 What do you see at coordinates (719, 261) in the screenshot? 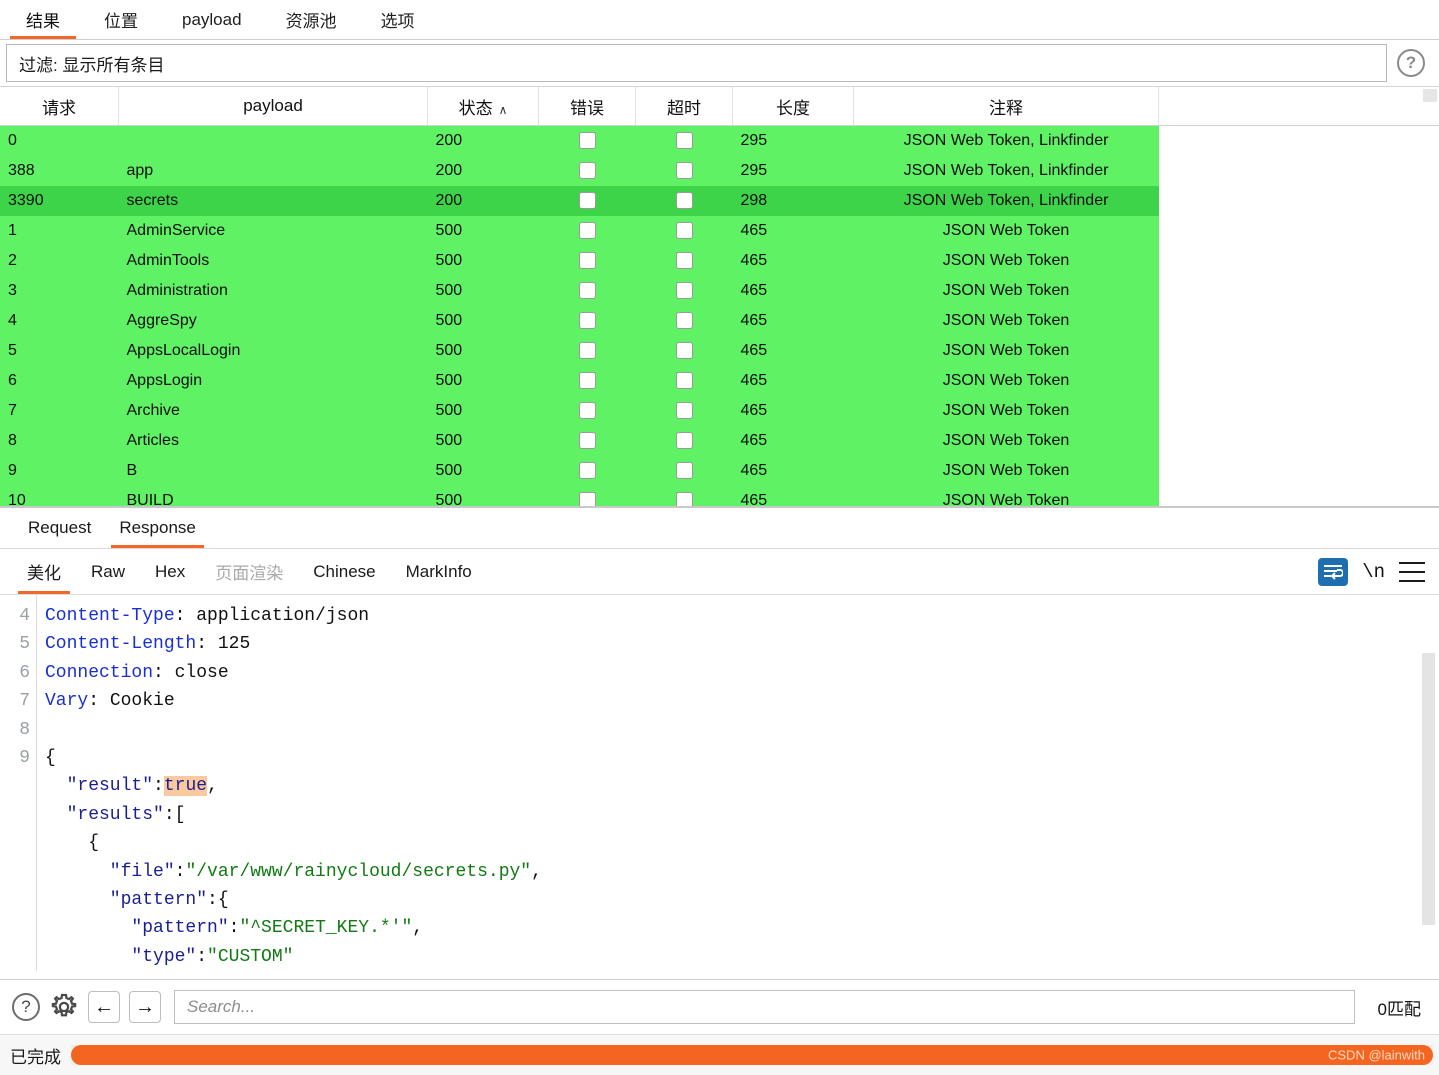
I see `table-row: 2 AdminTools 500 465 JSON Web Token` at bounding box center [719, 261].